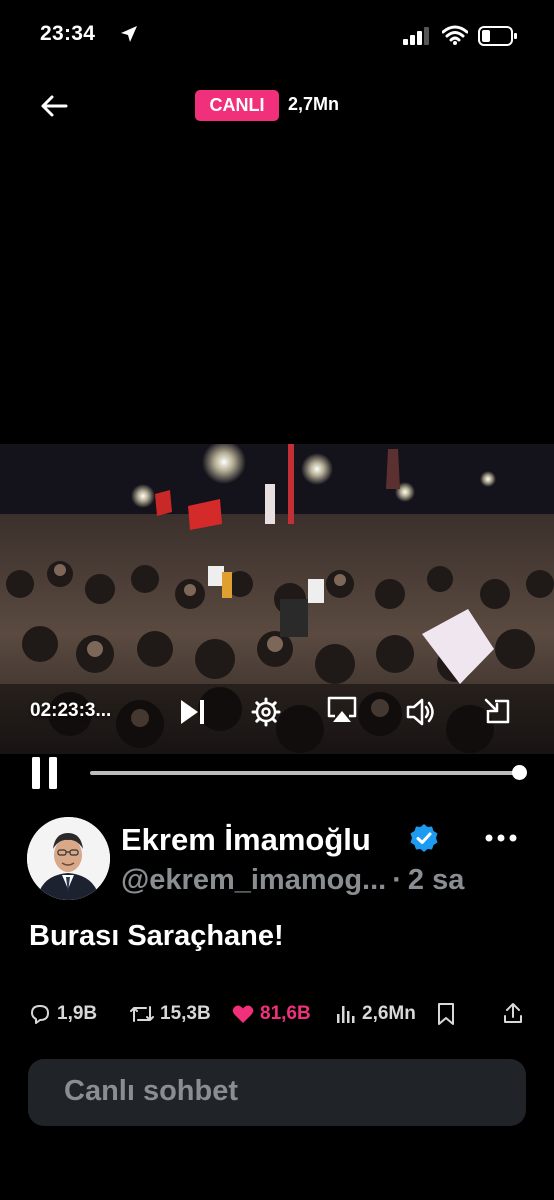 This screenshot has width=554, height=1200. Describe the element at coordinates (436, 880) in the screenshot. I see `tweet-age: 2 sa` at that location.